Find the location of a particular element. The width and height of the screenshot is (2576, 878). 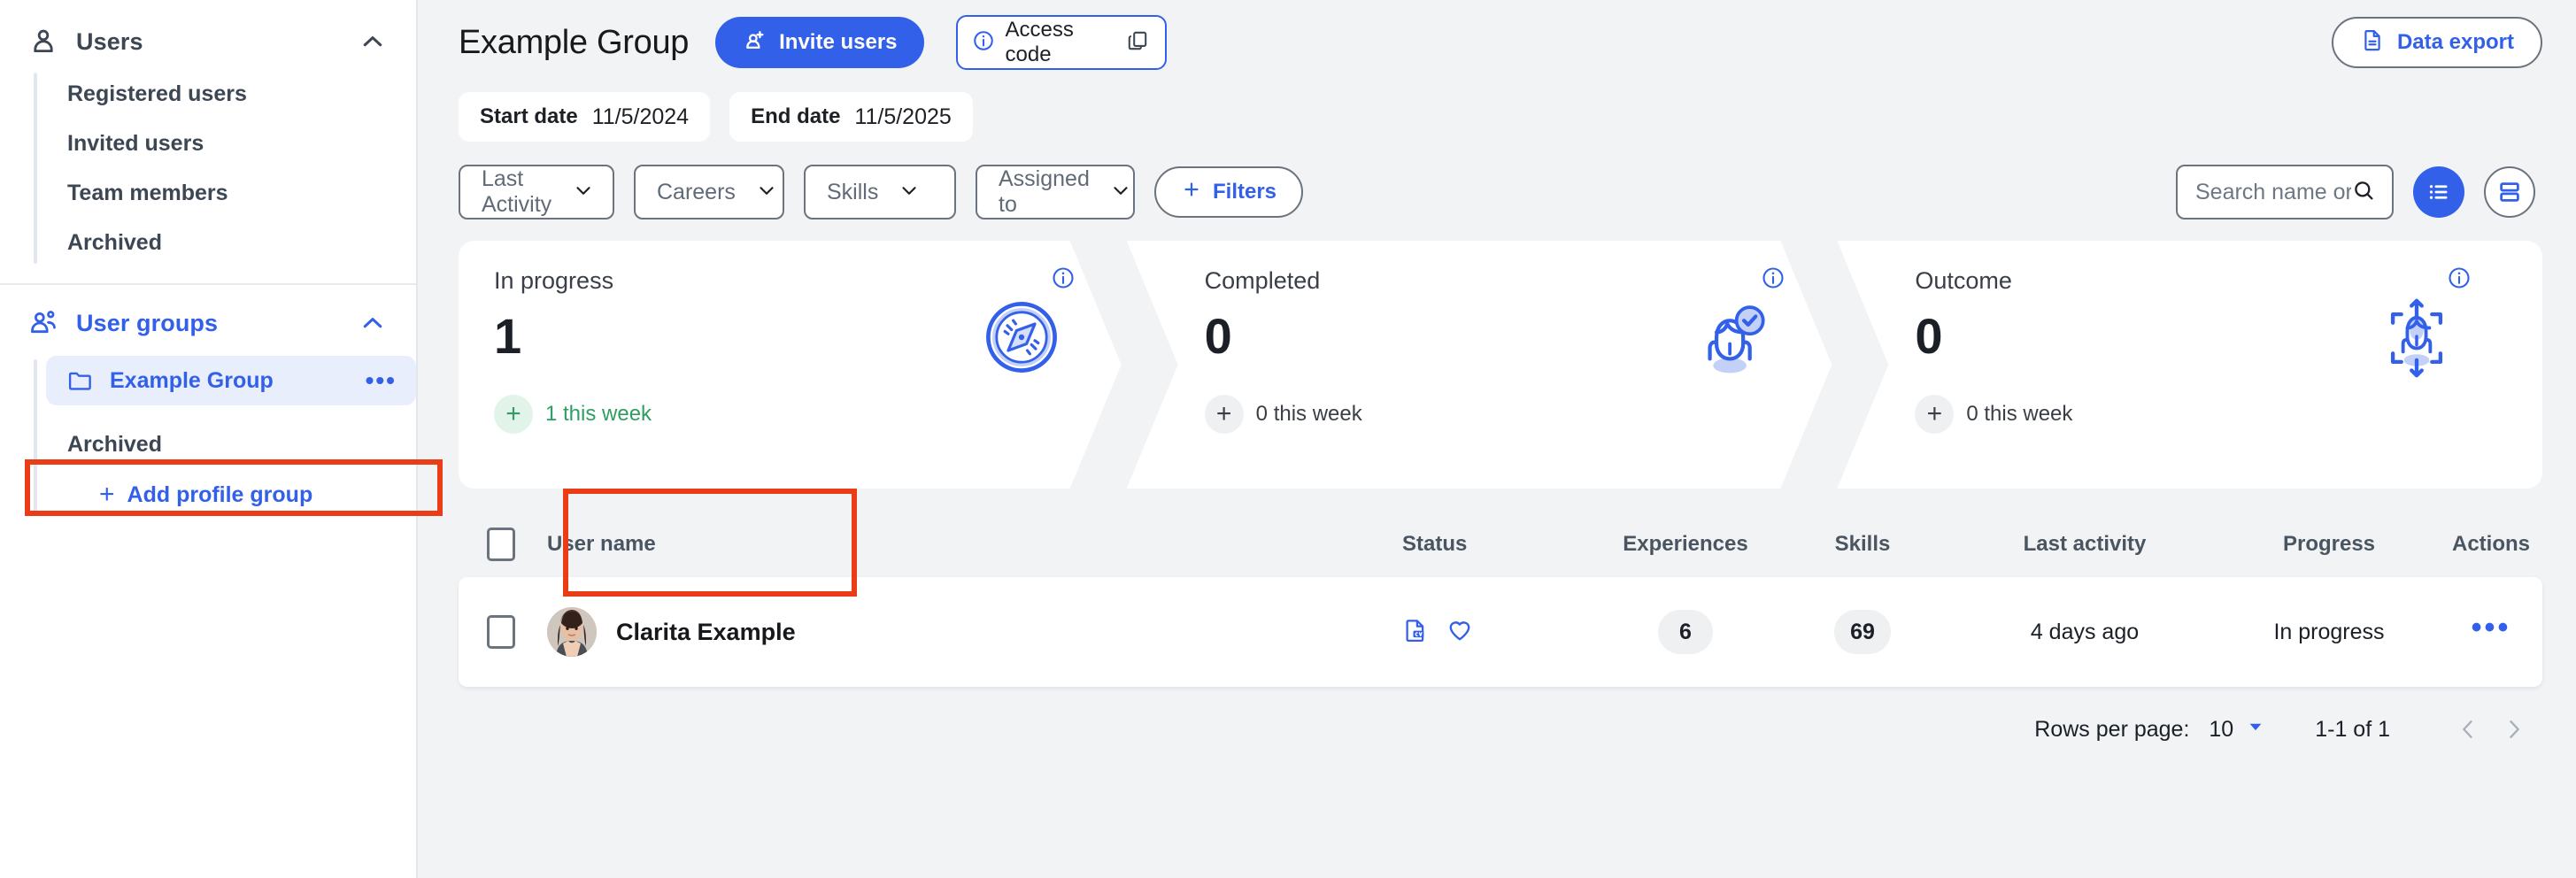

row-select-checkbox is located at coordinates (501, 632).